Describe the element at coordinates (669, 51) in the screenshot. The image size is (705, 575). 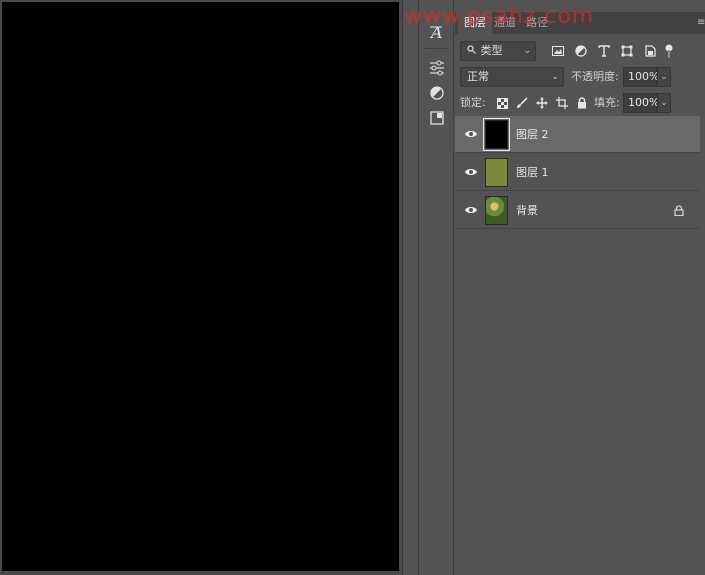
I see `filter-toggle-icon` at that location.